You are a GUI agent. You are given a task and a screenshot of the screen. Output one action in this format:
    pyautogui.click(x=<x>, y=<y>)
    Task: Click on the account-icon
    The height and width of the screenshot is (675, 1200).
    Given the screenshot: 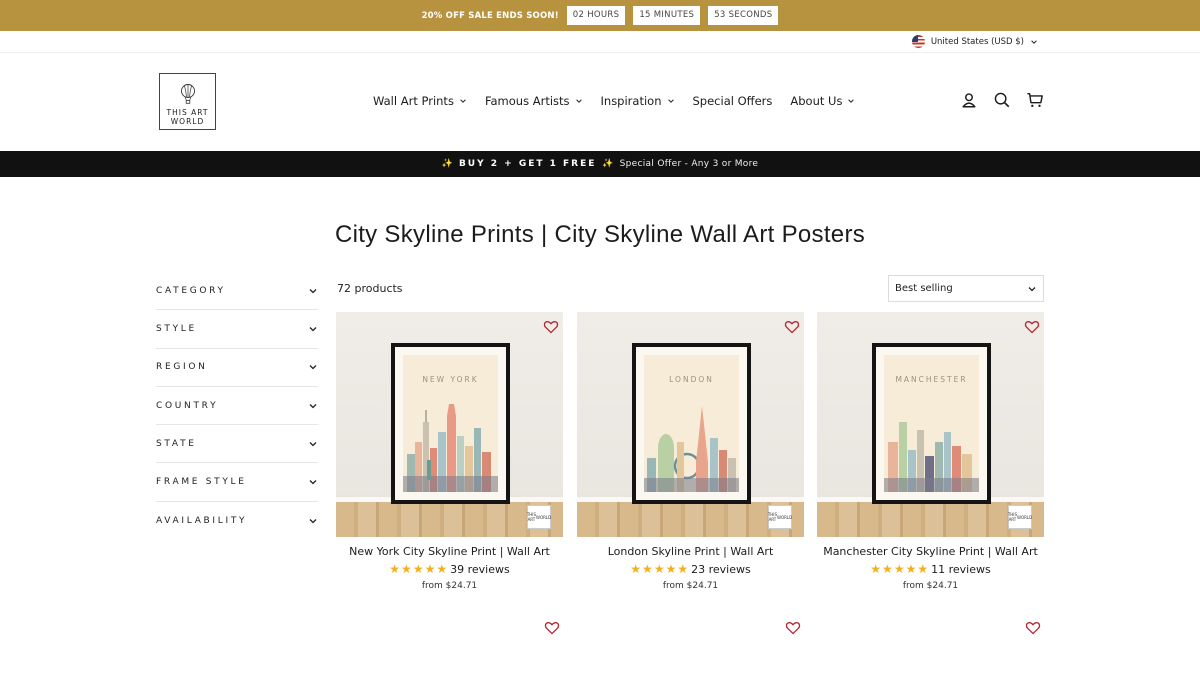 What is the action you would take?
    pyautogui.click(x=969, y=100)
    